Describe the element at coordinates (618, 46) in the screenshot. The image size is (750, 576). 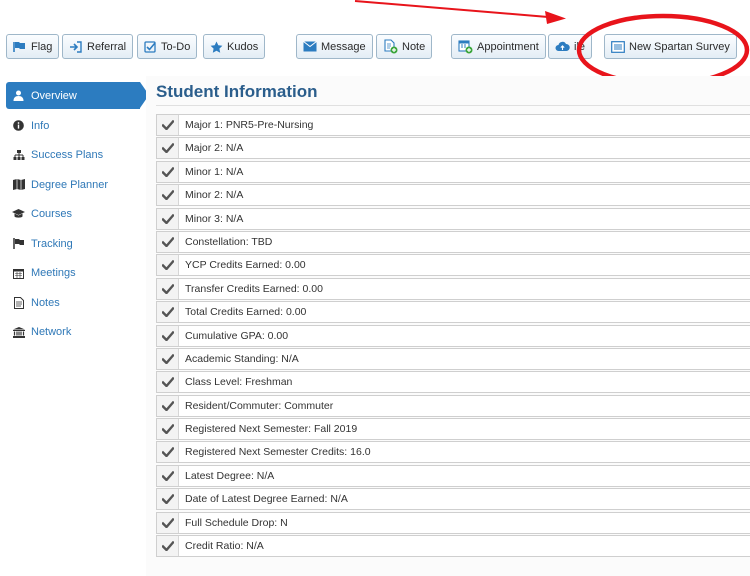
I see `list-window-icon` at that location.